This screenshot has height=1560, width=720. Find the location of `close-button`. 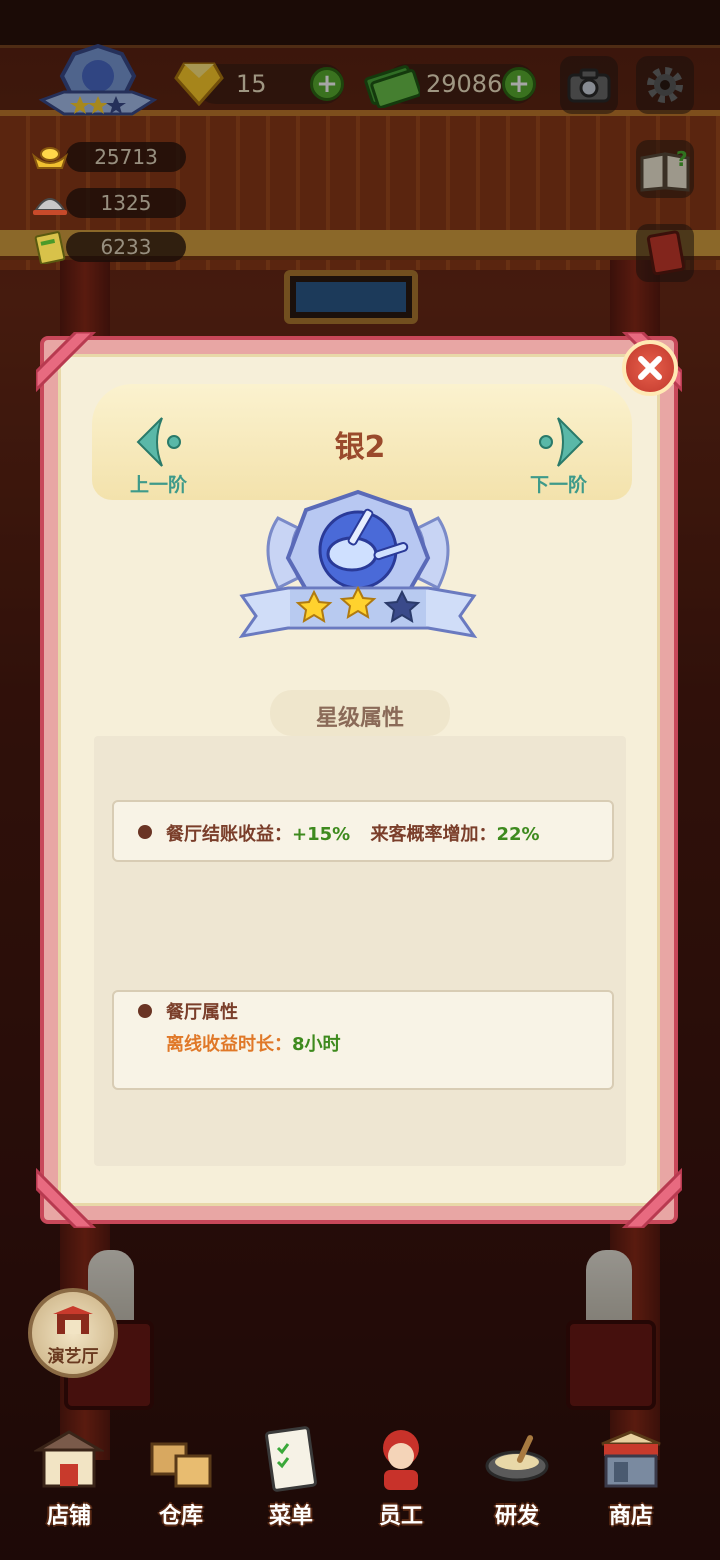

close-button is located at coordinates (650, 368).